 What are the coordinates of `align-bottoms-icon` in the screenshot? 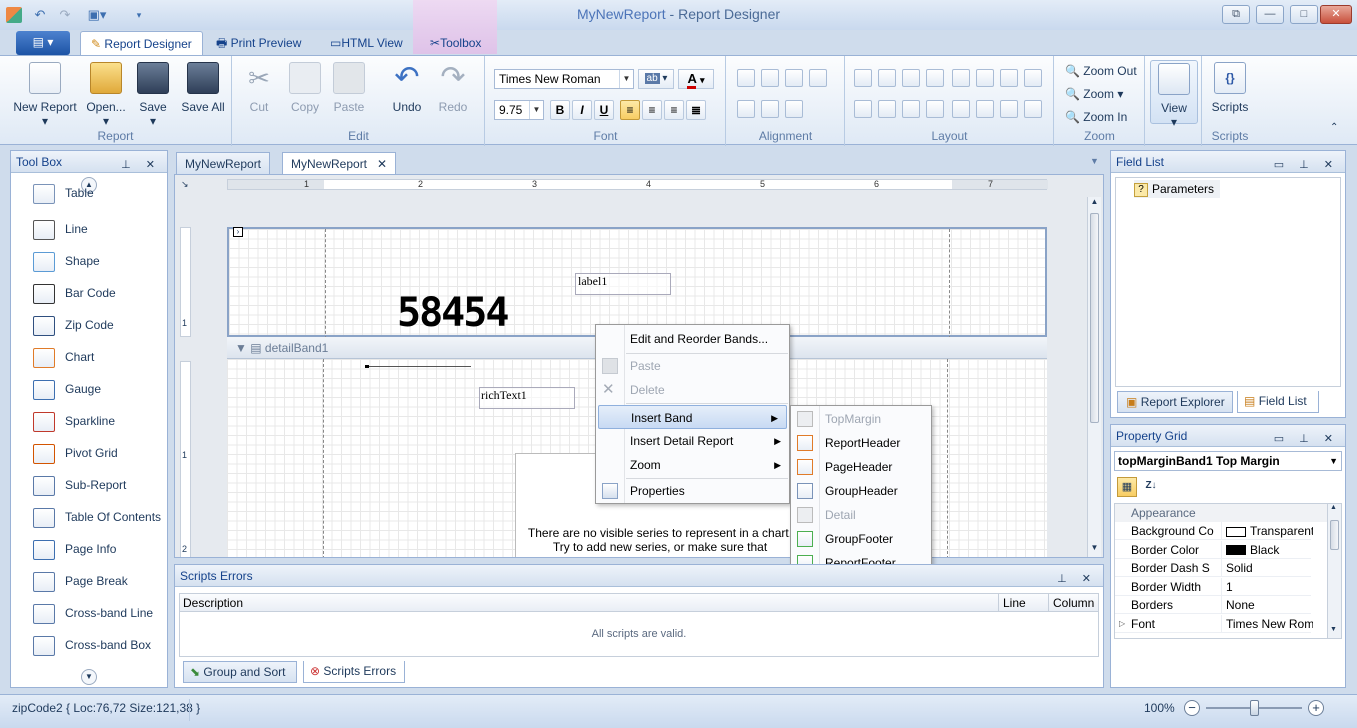 It's located at (794, 109).